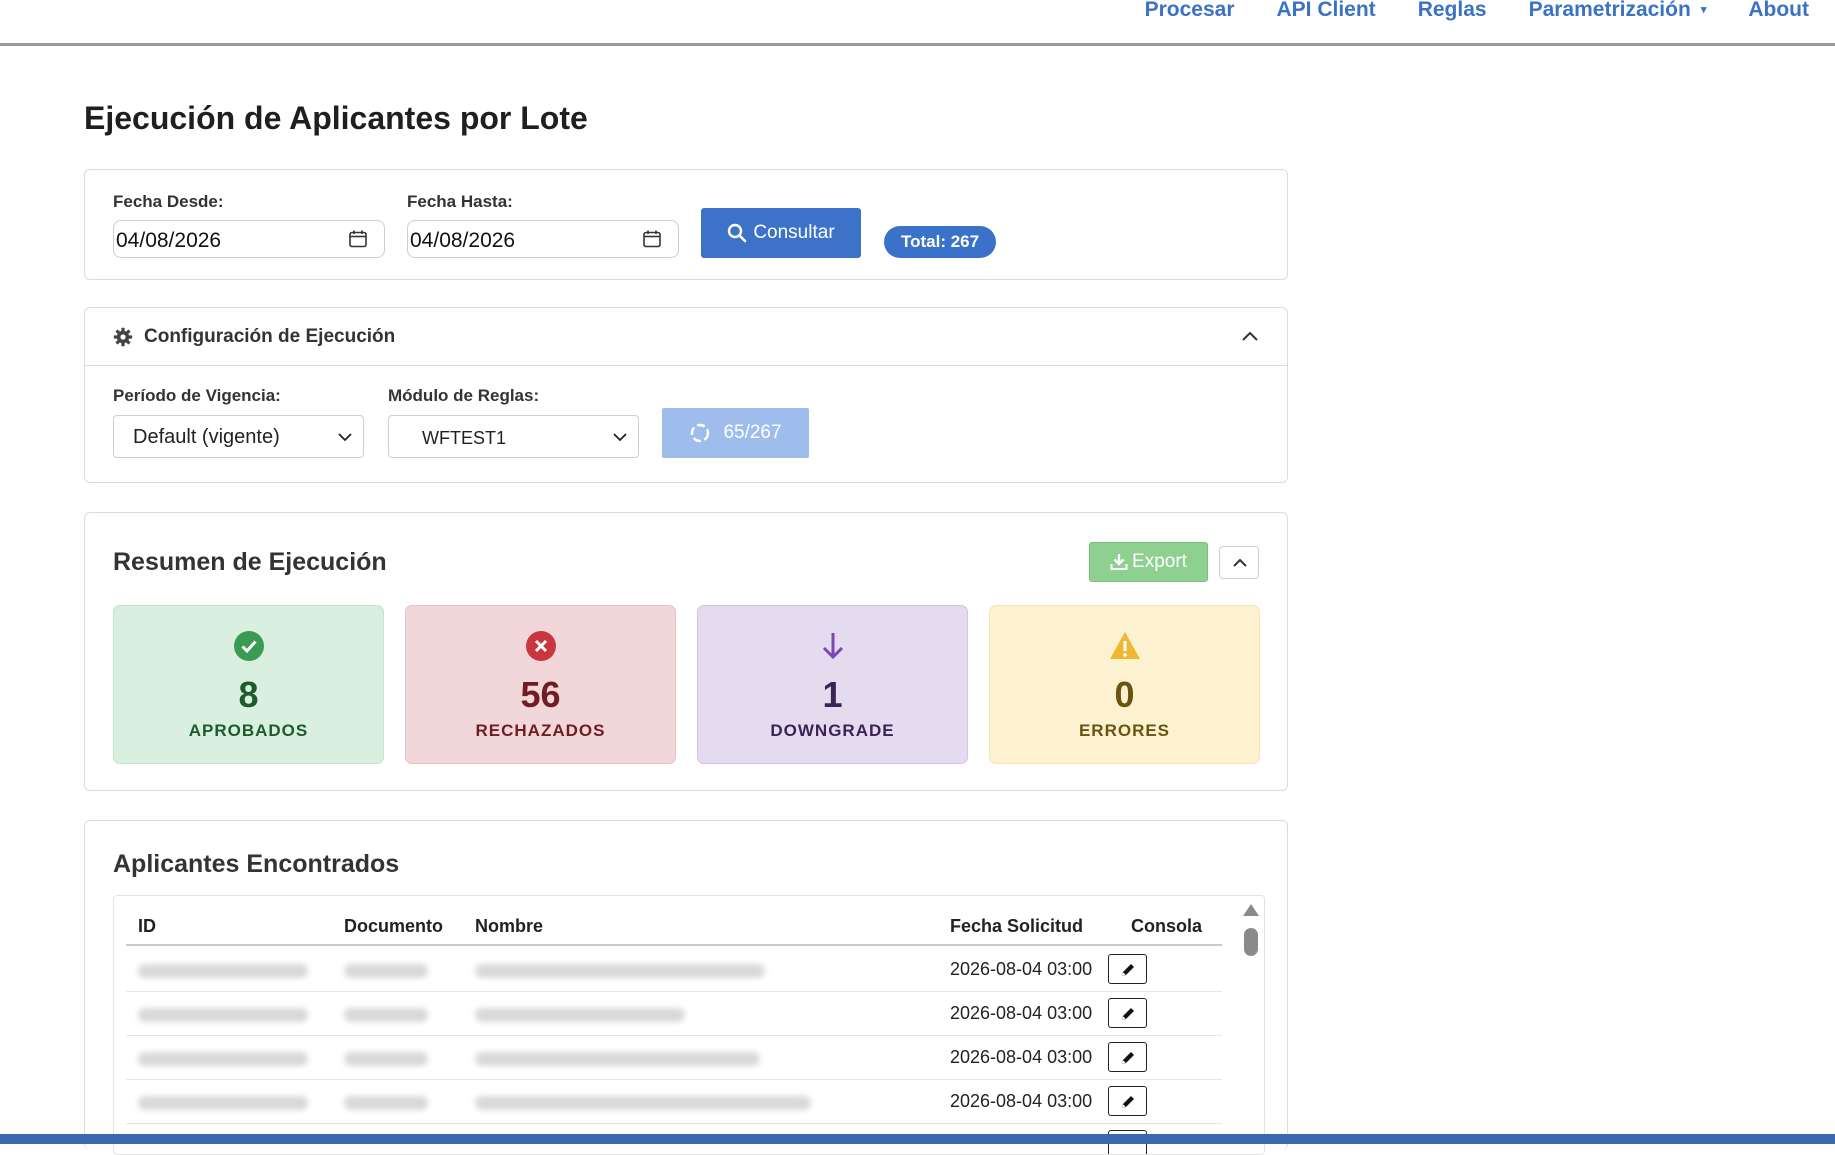 The height and width of the screenshot is (1155, 1835). Describe the element at coordinates (250, 562) in the screenshot. I see `summary-title: Resumen de Ejecución` at that location.